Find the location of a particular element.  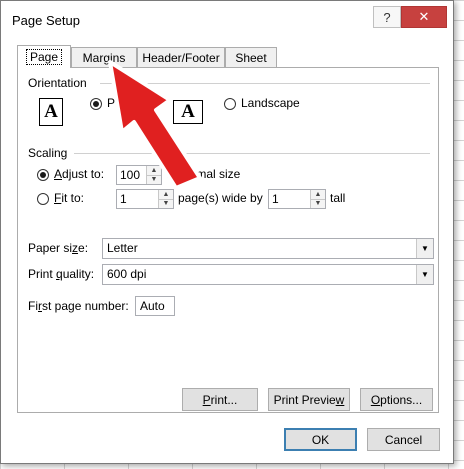

print-quality-select: 600 dpi ▼ is located at coordinates (268, 274).